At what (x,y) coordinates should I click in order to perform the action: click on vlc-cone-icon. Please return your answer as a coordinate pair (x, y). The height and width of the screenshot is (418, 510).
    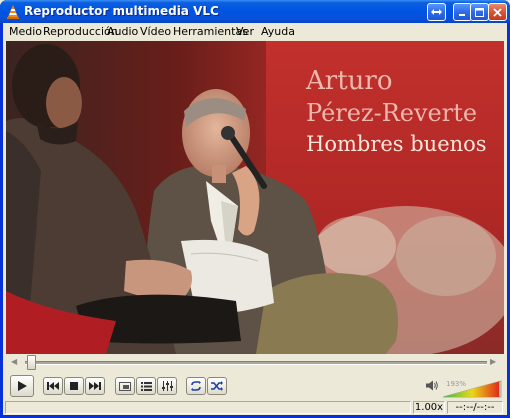
    Looking at the image, I should click on (13, 12).